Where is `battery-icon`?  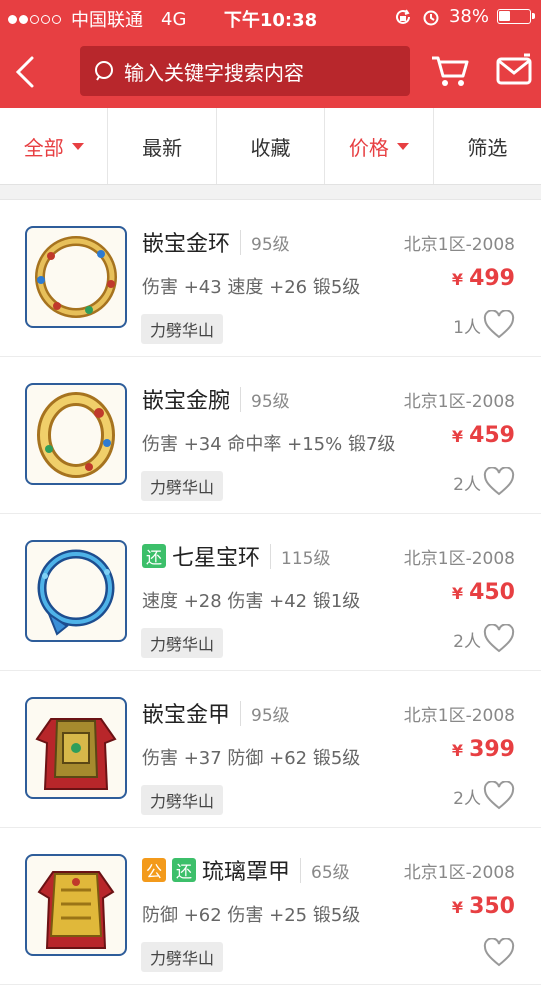
battery-icon is located at coordinates (516, 16).